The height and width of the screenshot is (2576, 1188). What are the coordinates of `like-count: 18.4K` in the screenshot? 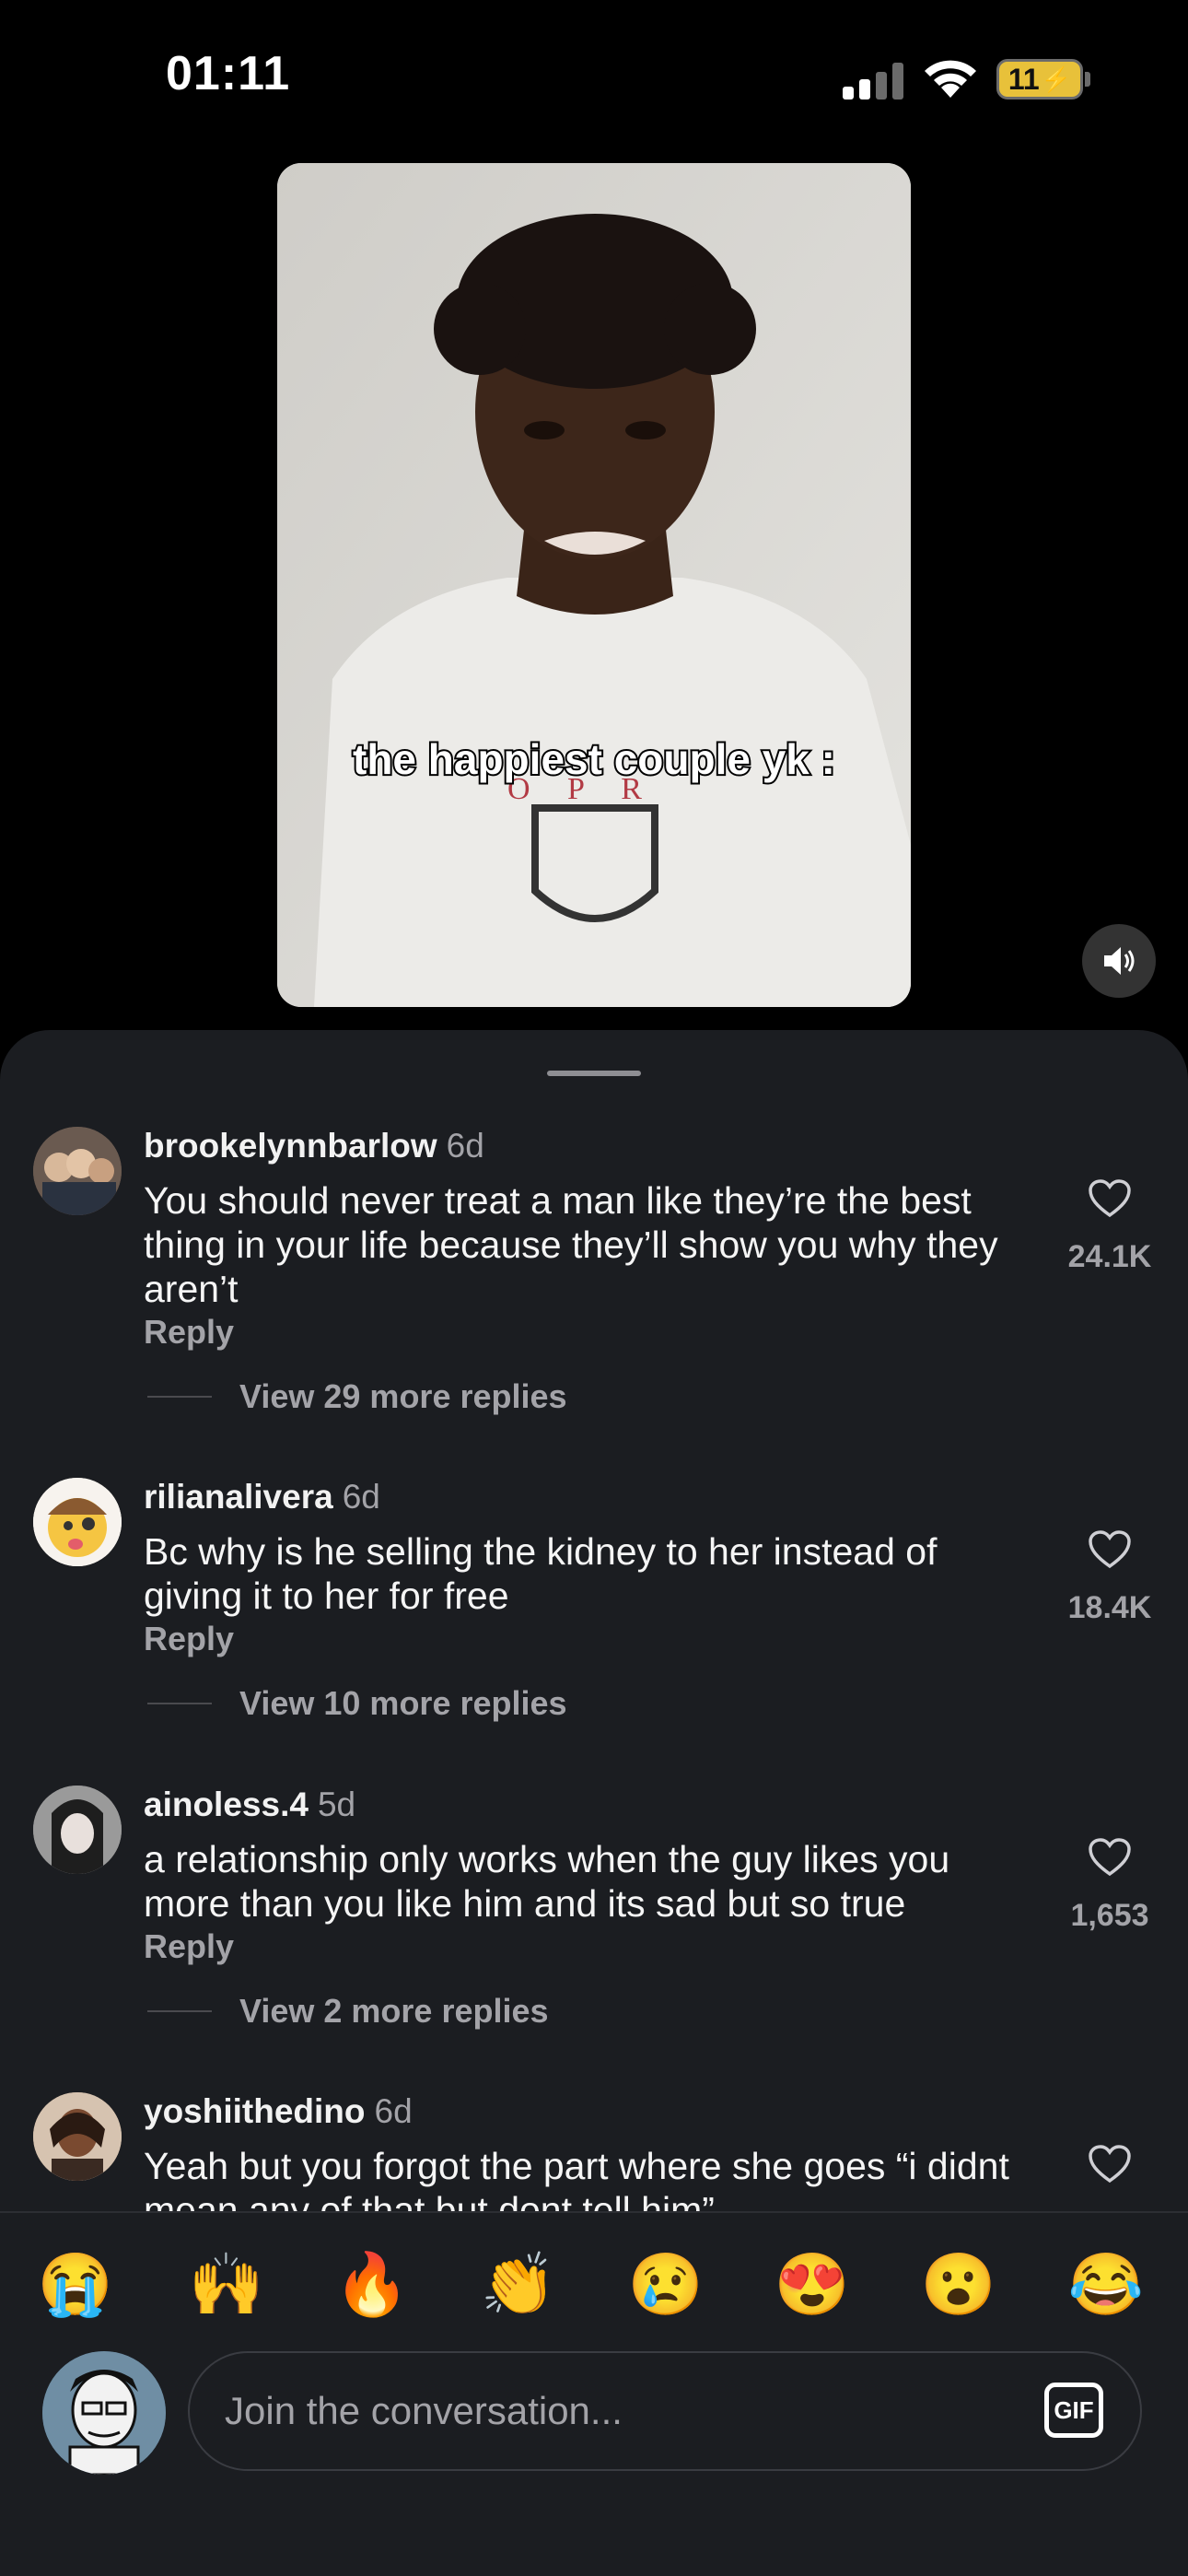 It's located at (1109, 1607).